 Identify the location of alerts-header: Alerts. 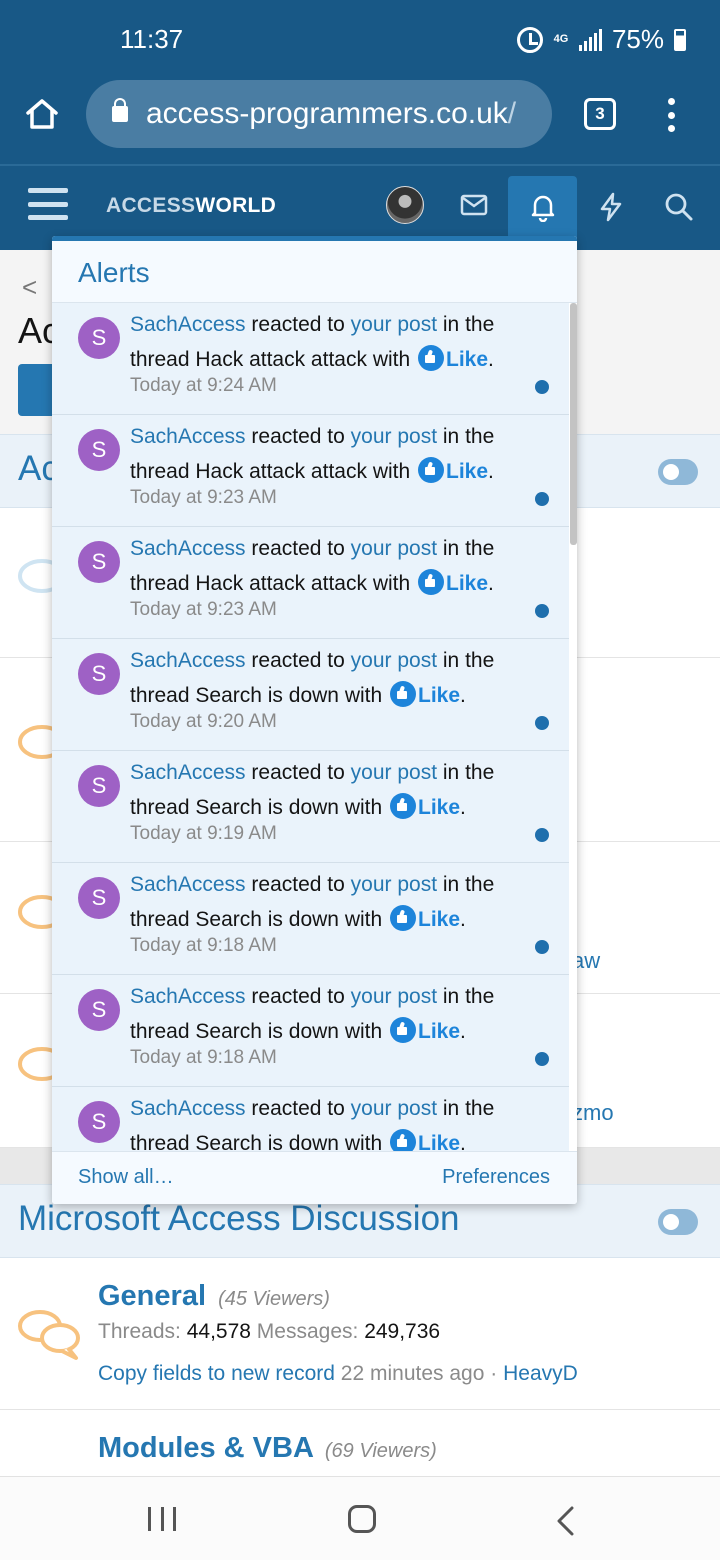
(314, 272).